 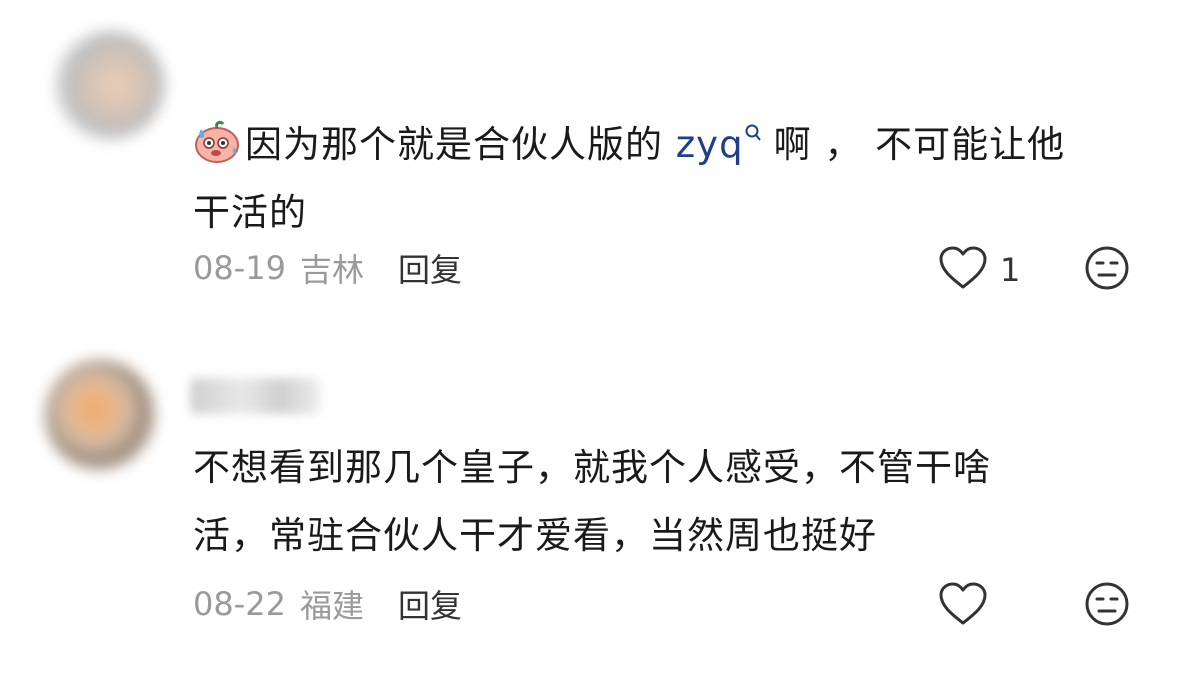 I want to click on comment-meta: 08-19 吉林 回复, so click(x=327, y=268).